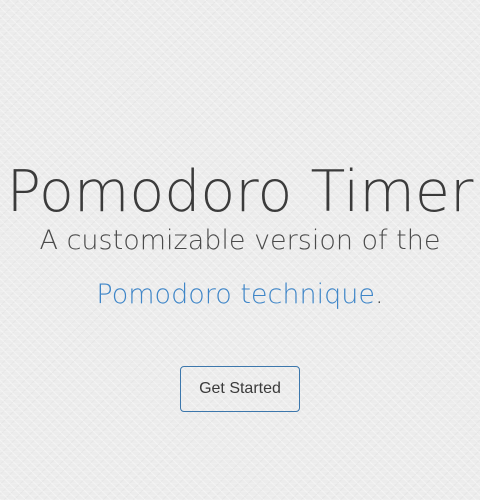 The height and width of the screenshot is (500, 480). I want to click on subtitle-period: ., so click(379, 294).